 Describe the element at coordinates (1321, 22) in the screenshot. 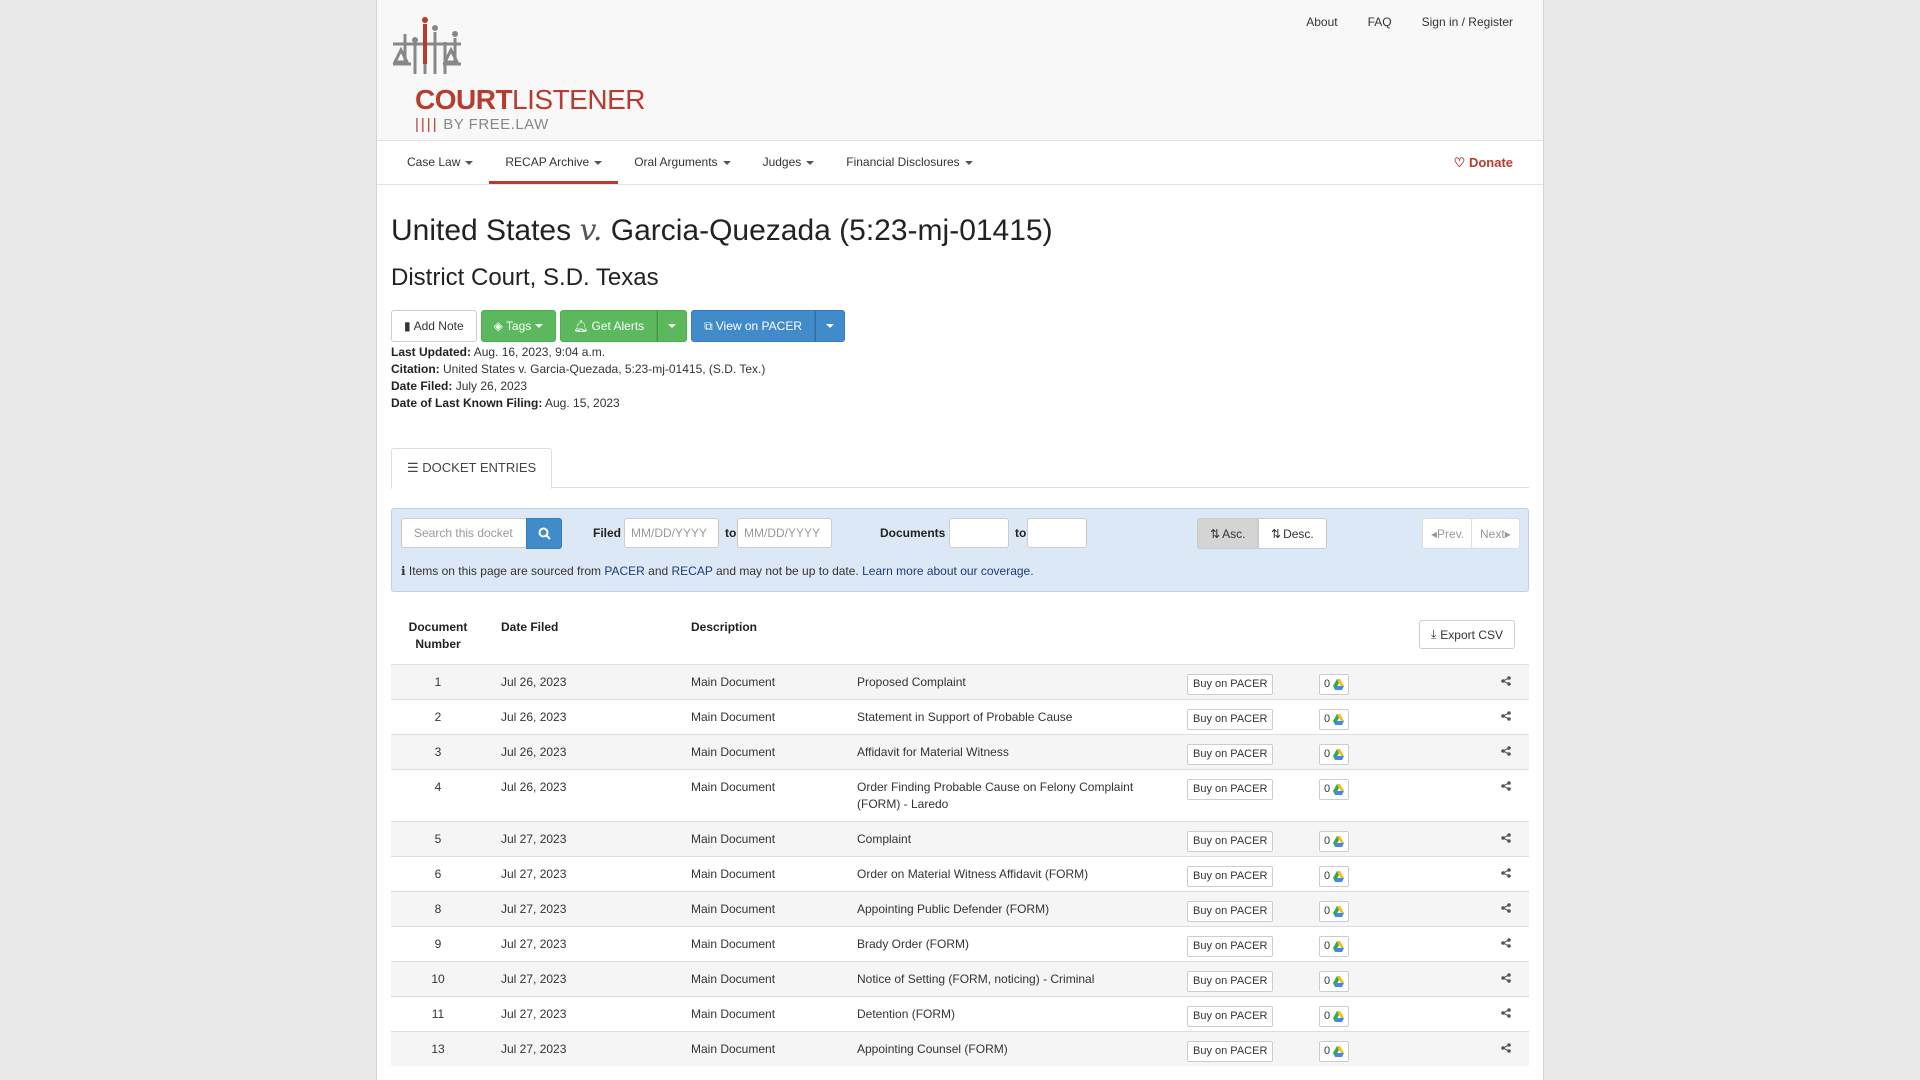

I see `about-link: About` at that location.